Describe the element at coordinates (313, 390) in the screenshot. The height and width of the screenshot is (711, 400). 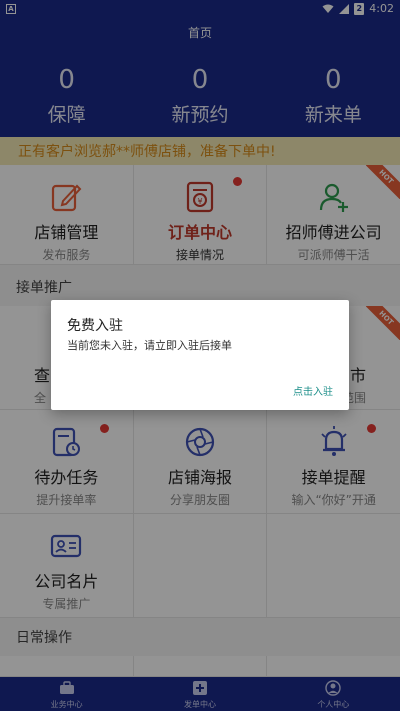
I see `join-button: 点击入驻` at that location.